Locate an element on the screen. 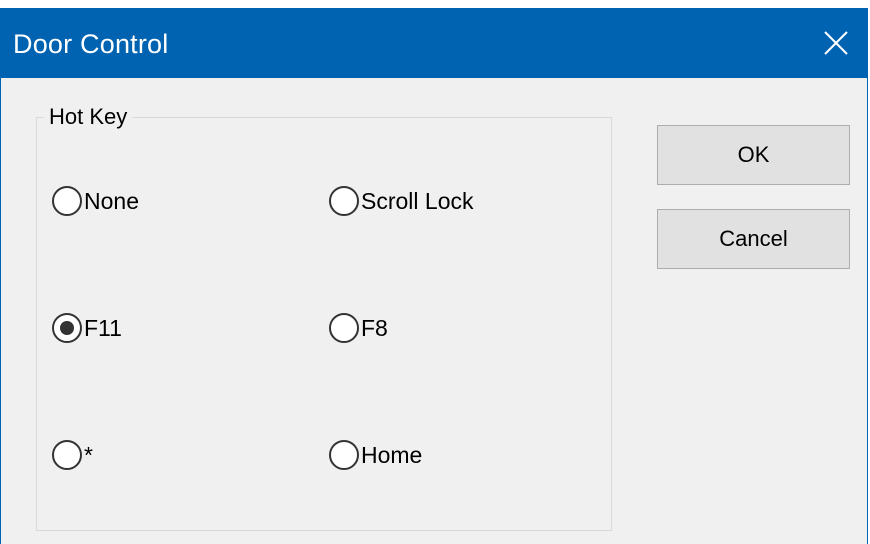 The width and height of the screenshot is (870, 544). radio-button-selected-icon is located at coordinates (67, 328).